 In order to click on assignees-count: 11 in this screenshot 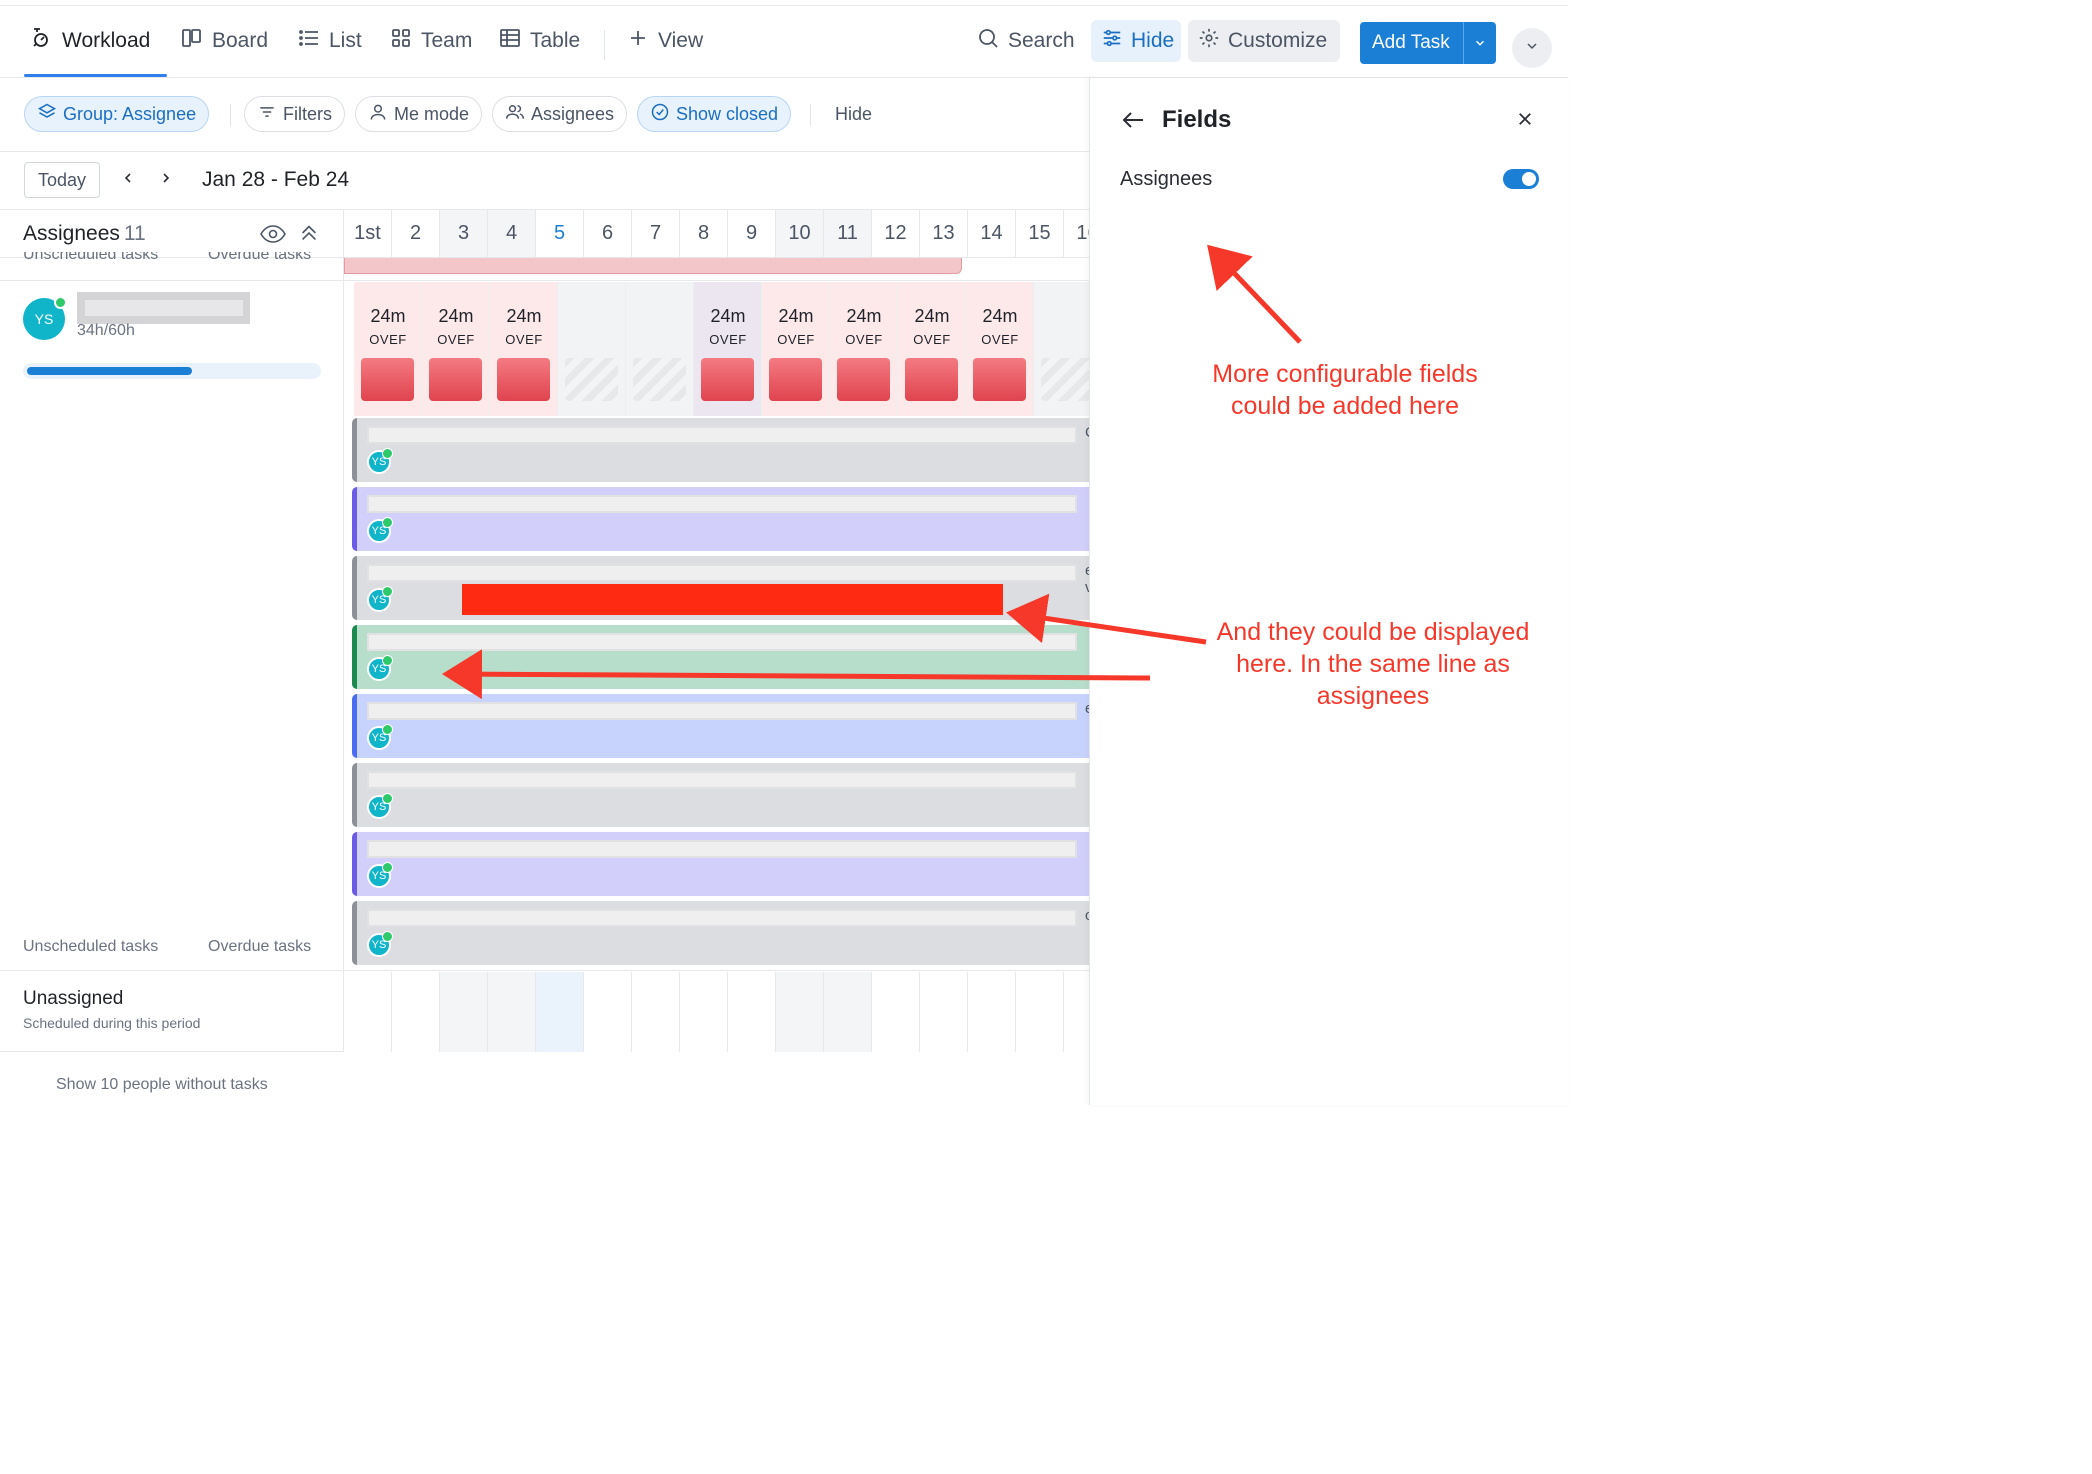, I will do `click(134, 233)`.